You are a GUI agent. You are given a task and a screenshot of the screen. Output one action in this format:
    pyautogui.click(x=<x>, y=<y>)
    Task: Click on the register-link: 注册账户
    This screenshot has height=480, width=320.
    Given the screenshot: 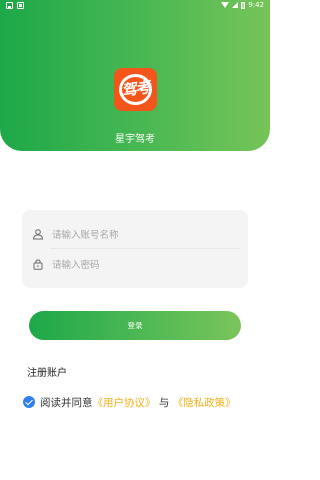 What is the action you would take?
    pyautogui.click(x=47, y=371)
    